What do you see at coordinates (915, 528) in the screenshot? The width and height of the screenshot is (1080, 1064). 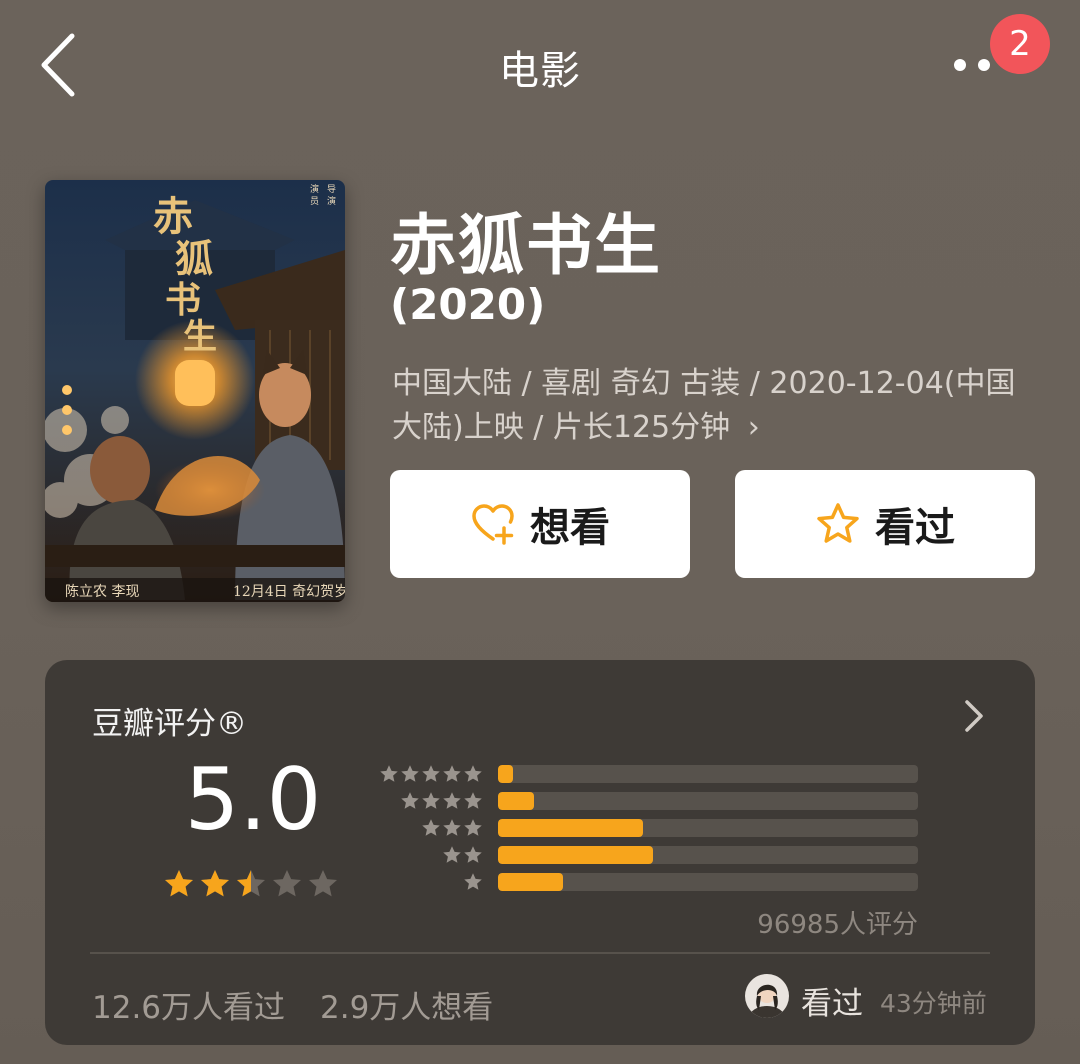 I see `watched-label: 看过` at bounding box center [915, 528].